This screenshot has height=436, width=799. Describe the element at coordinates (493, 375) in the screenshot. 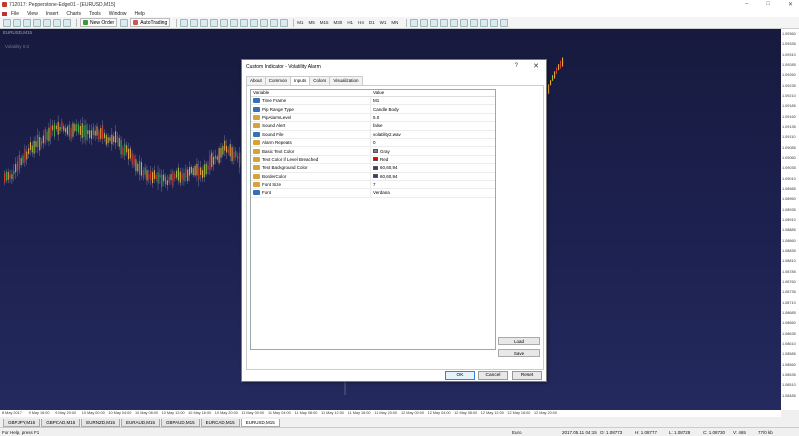

I see `cancel-button: Cancel` at that location.